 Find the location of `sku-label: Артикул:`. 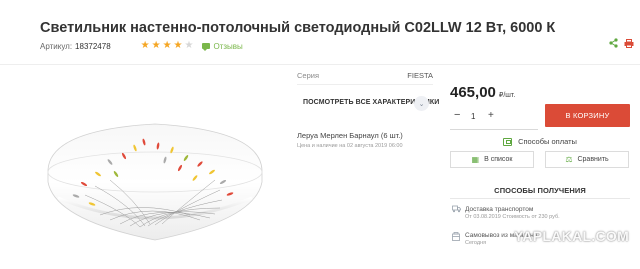

sku-label: Артикул: is located at coordinates (56, 46).